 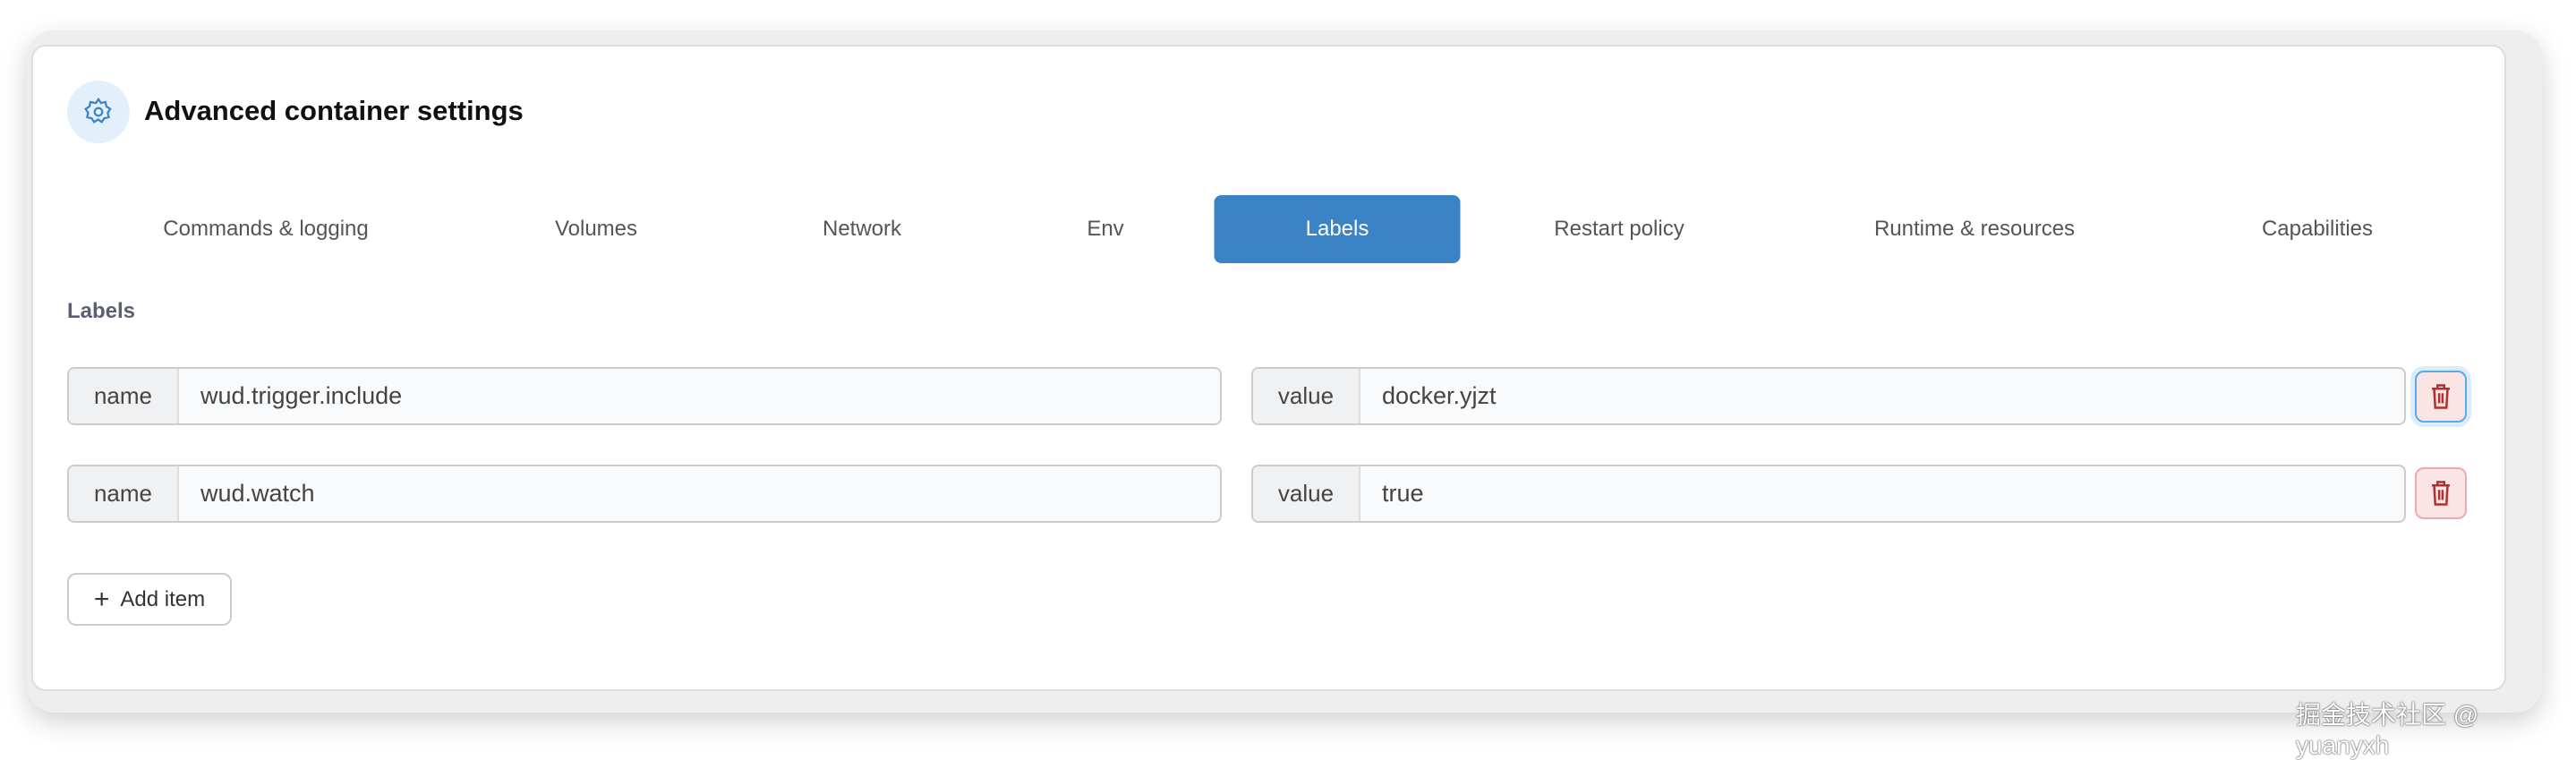 I want to click on tab-network: Network, so click(x=862, y=229).